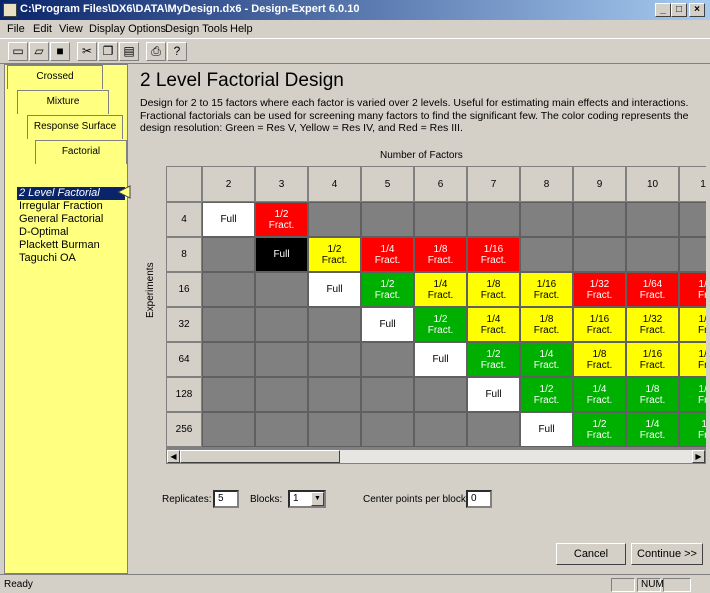 The image size is (710, 593). Describe the element at coordinates (317, 499) in the screenshot. I see `chevron-down-icon: ▼` at that location.